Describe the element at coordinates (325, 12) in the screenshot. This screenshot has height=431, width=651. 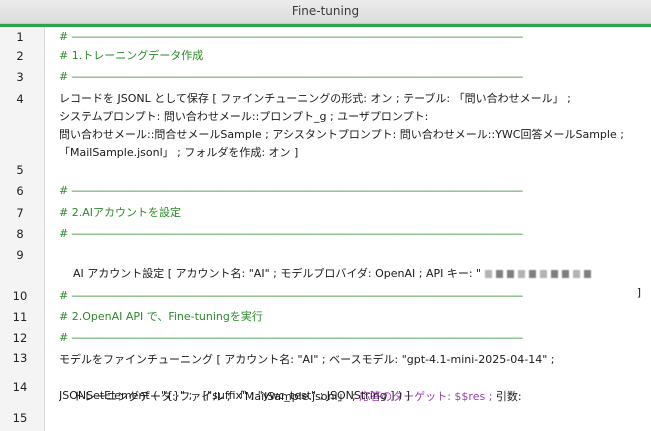
I see `window-title: Fine-tuning` at that location.